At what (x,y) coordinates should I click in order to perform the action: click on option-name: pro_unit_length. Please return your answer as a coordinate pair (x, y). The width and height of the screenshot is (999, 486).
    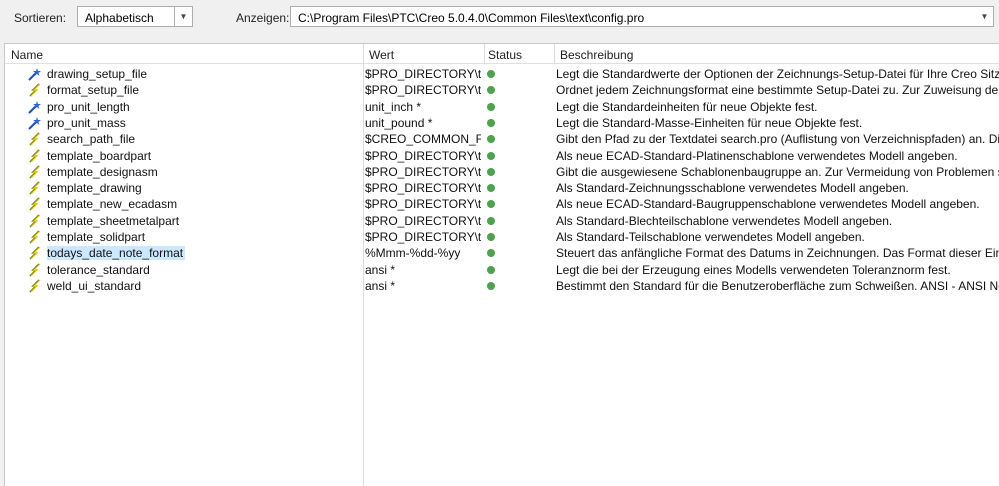
    Looking at the image, I should click on (205, 107).